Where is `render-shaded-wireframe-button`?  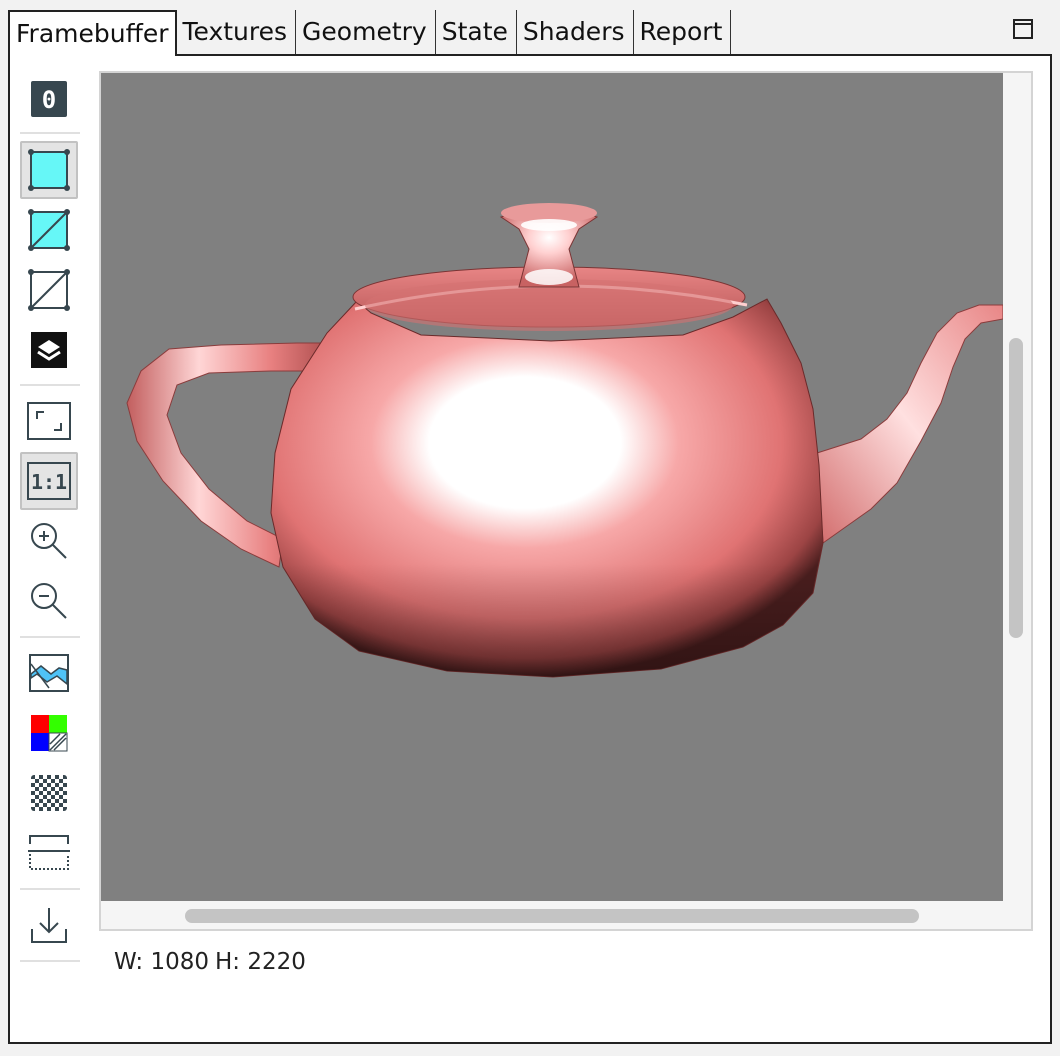
render-shaded-wireframe-button is located at coordinates (49, 230).